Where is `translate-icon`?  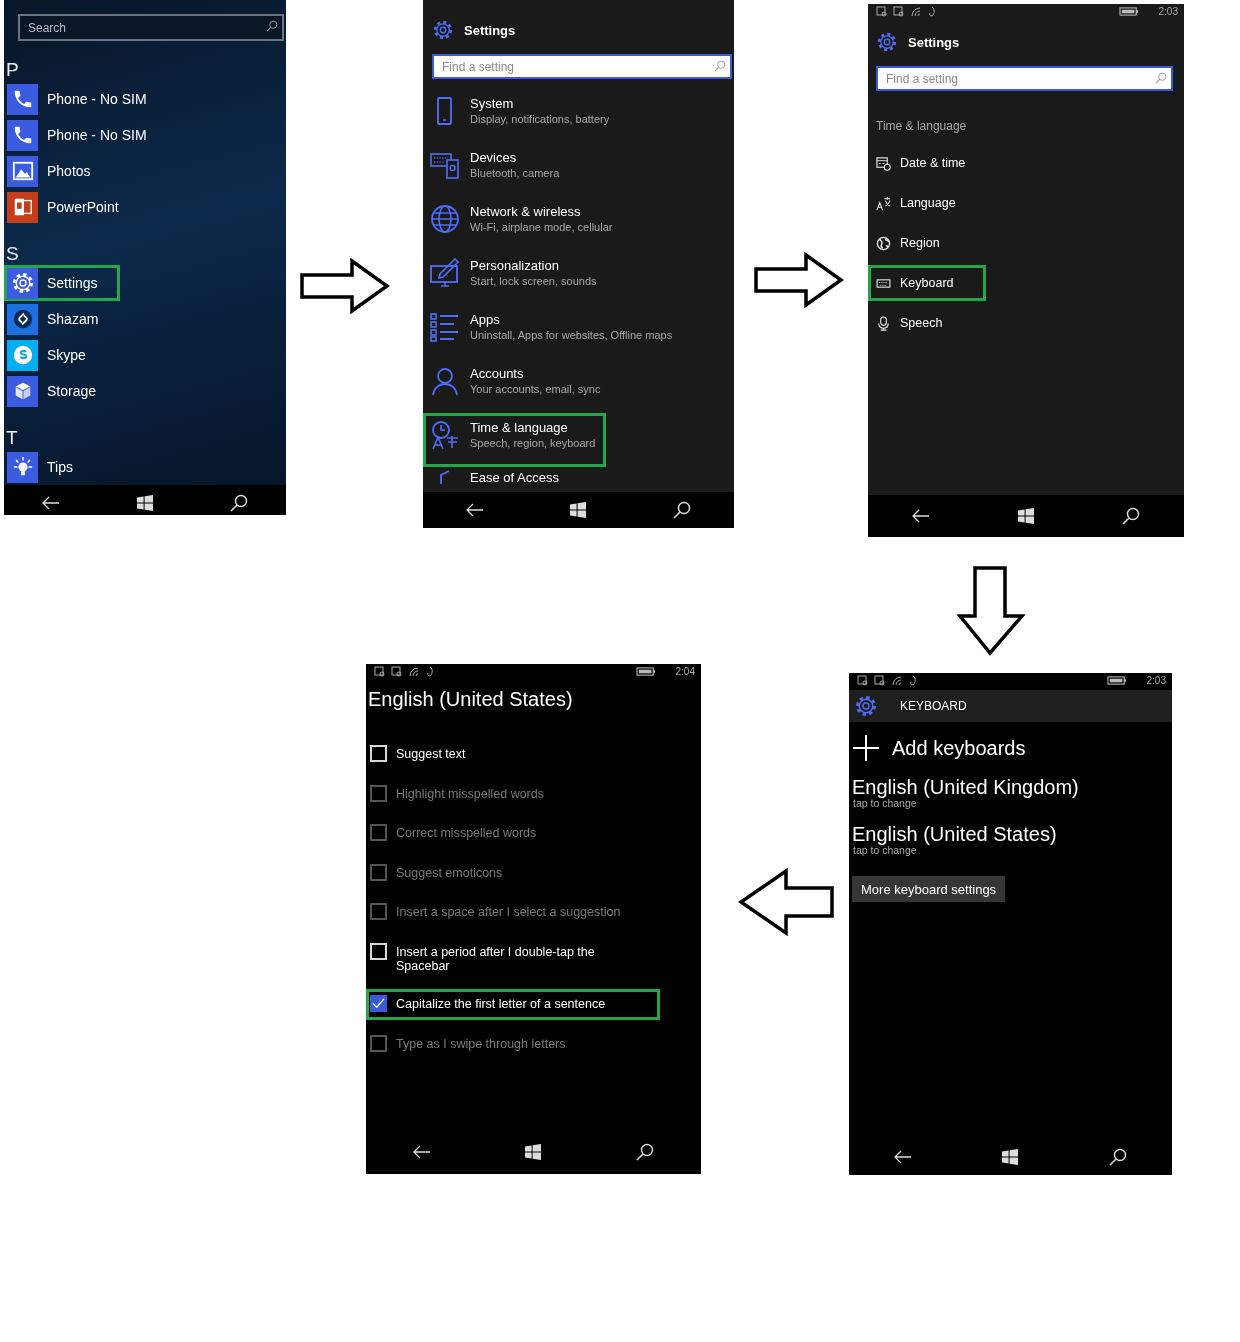 translate-icon is located at coordinates (883, 203).